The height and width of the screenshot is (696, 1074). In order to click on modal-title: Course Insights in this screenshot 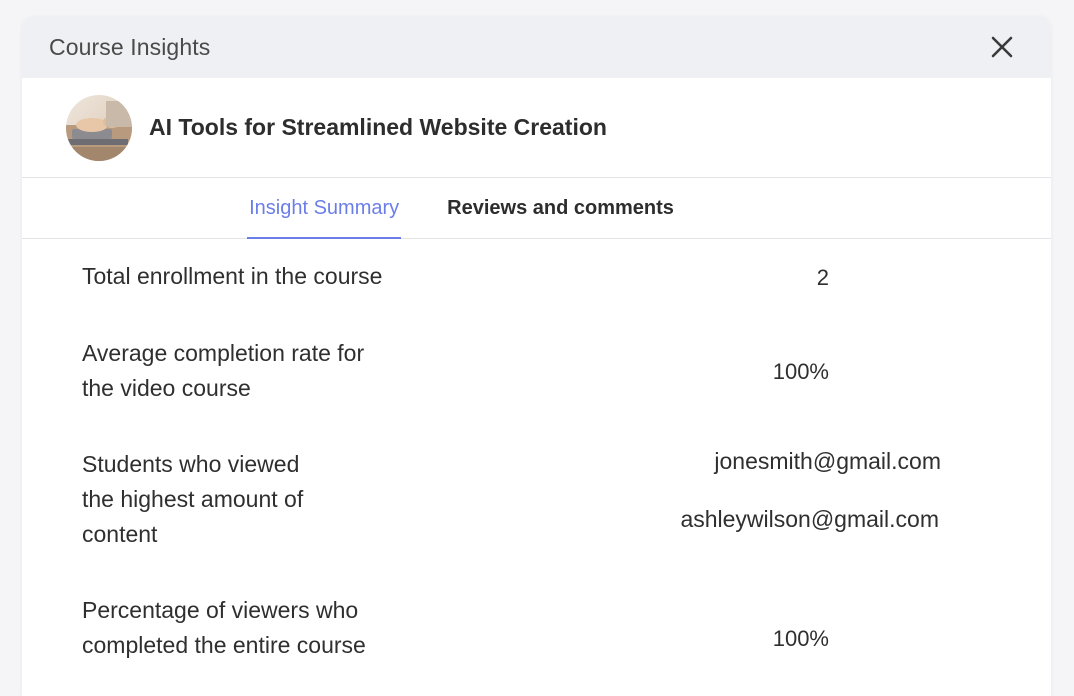, I will do `click(130, 46)`.